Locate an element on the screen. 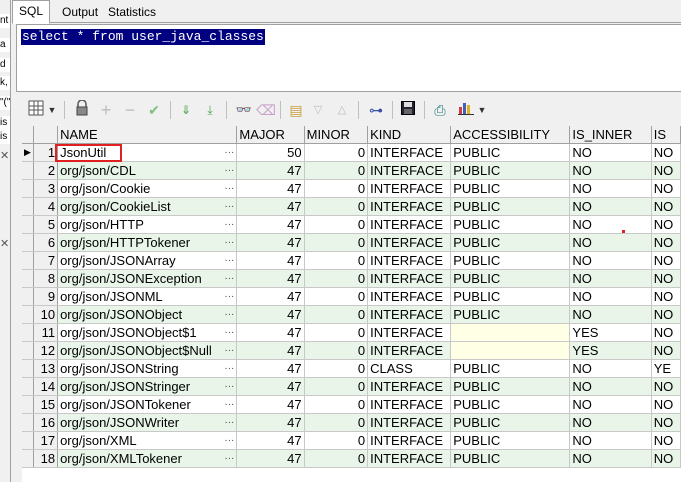 The height and width of the screenshot is (482, 681). name-cell: org/json/JSONStringer ··· is located at coordinates (147, 386).